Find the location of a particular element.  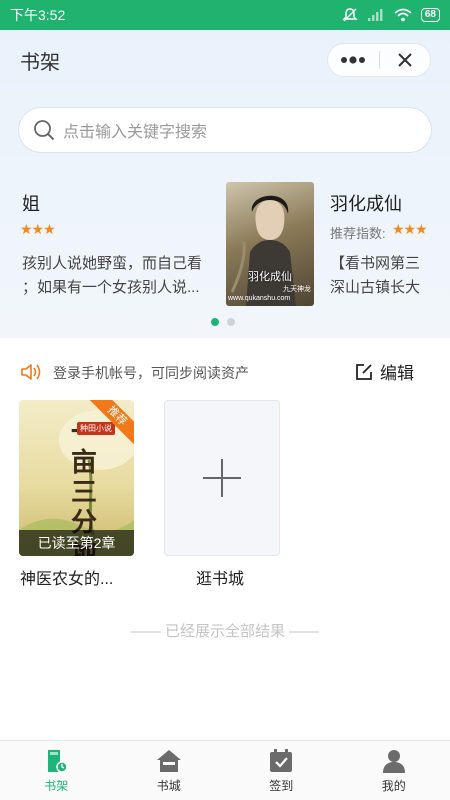

shelf-book-cover: 一亩三分地 种田小说 推荐 已读至第2章 is located at coordinates (76, 478).